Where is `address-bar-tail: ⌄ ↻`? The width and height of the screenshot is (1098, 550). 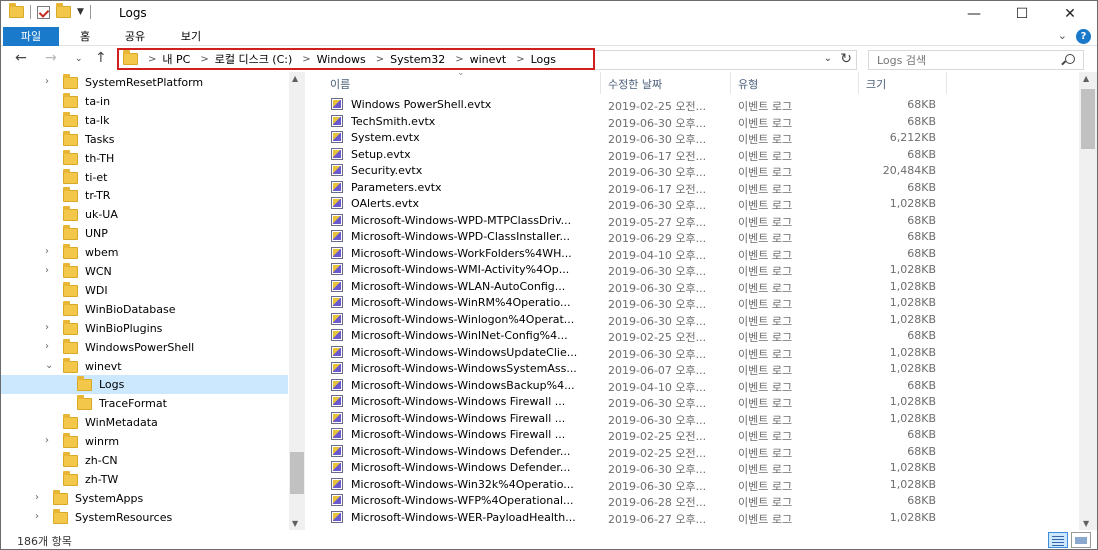
address-bar-tail: ⌄ ↻ is located at coordinates (726, 60).